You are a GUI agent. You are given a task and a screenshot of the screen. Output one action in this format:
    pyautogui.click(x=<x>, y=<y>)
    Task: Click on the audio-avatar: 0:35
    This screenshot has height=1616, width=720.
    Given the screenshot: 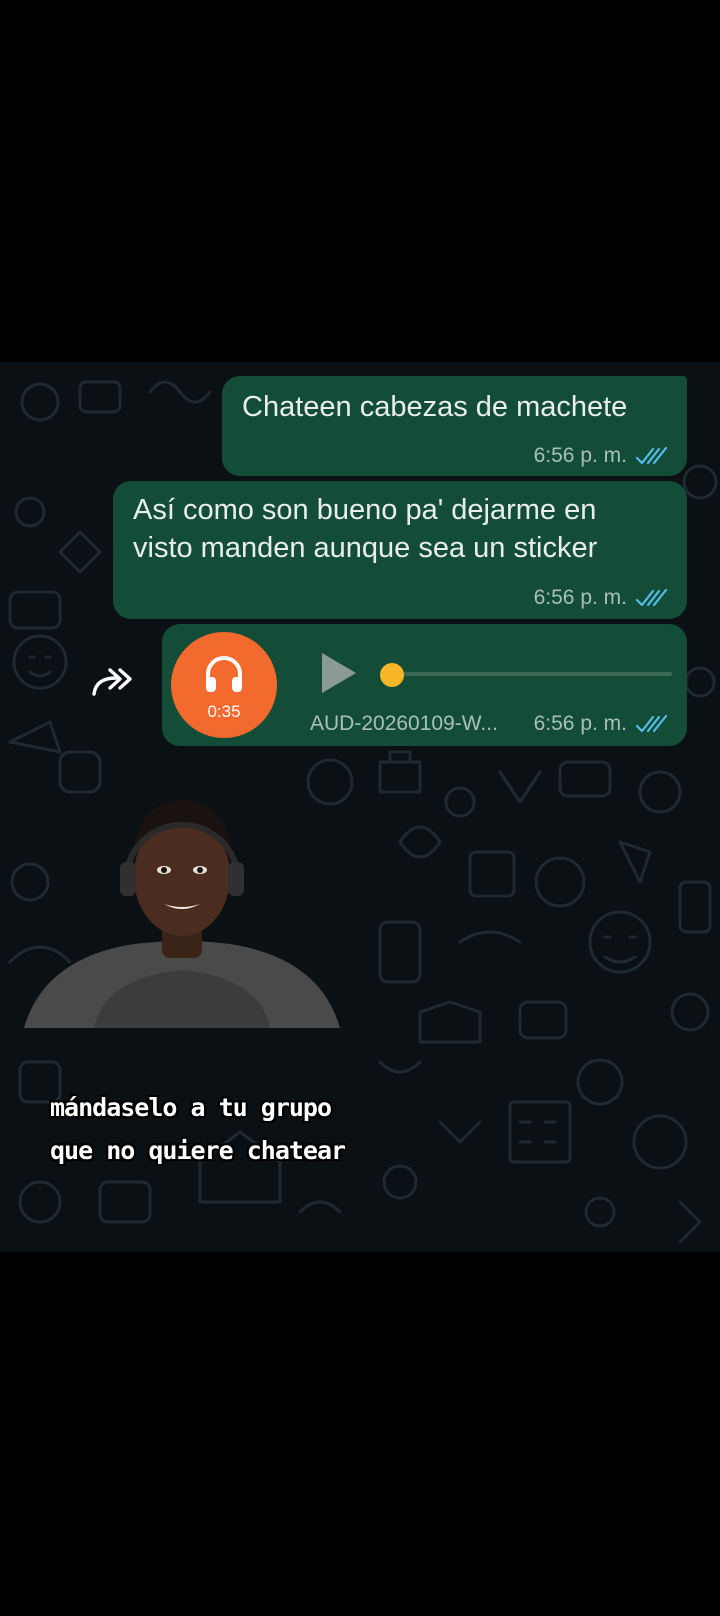 What is the action you would take?
    pyautogui.click(x=224, y=685)
    